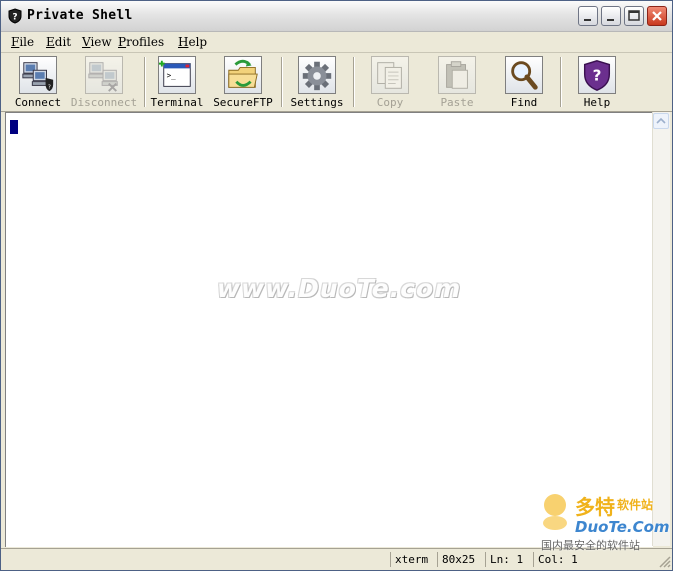  I want to click on minimize-button, so click(588, 16).